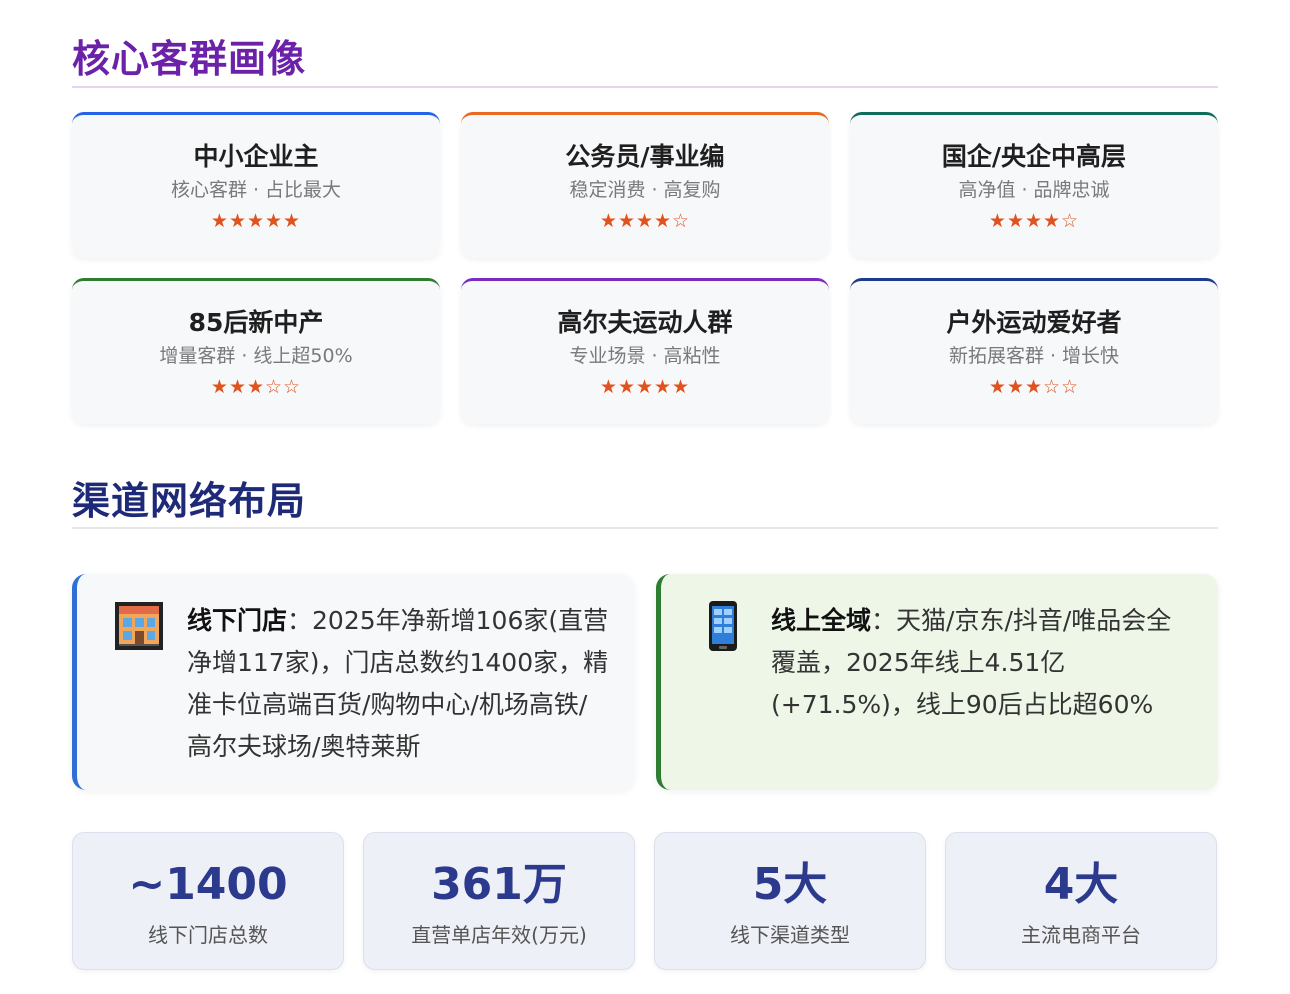  Describe the element at coordinates (1034, 322) in the screenshot. I see `persona-name: 户外运动爱好者` at that location.